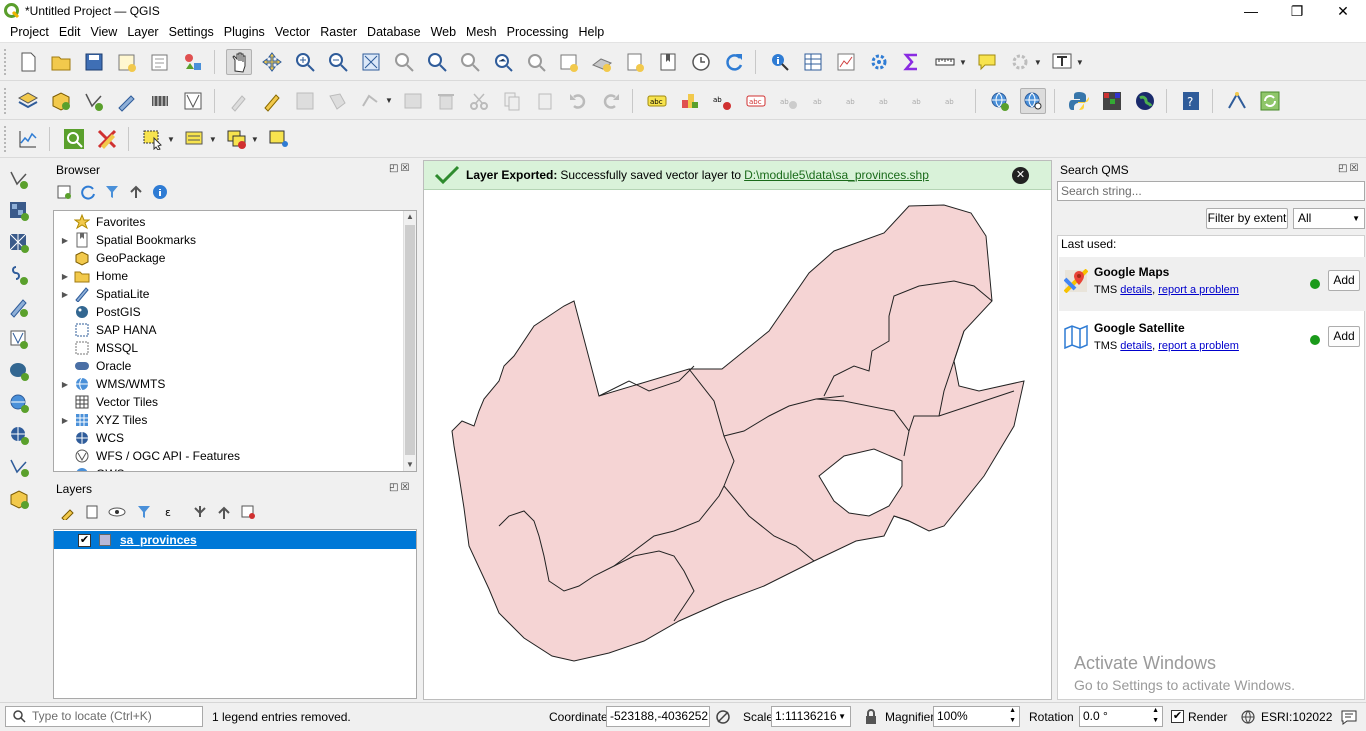 The image size is (1366, 731). Describe the element at coordinates (94, 62) in the screenshot. I see `save-project-button` at that location.